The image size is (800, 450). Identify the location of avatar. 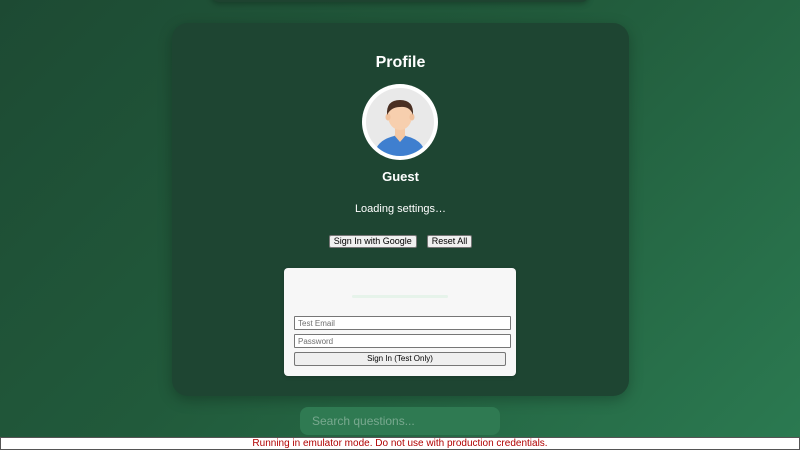
(400, 122).